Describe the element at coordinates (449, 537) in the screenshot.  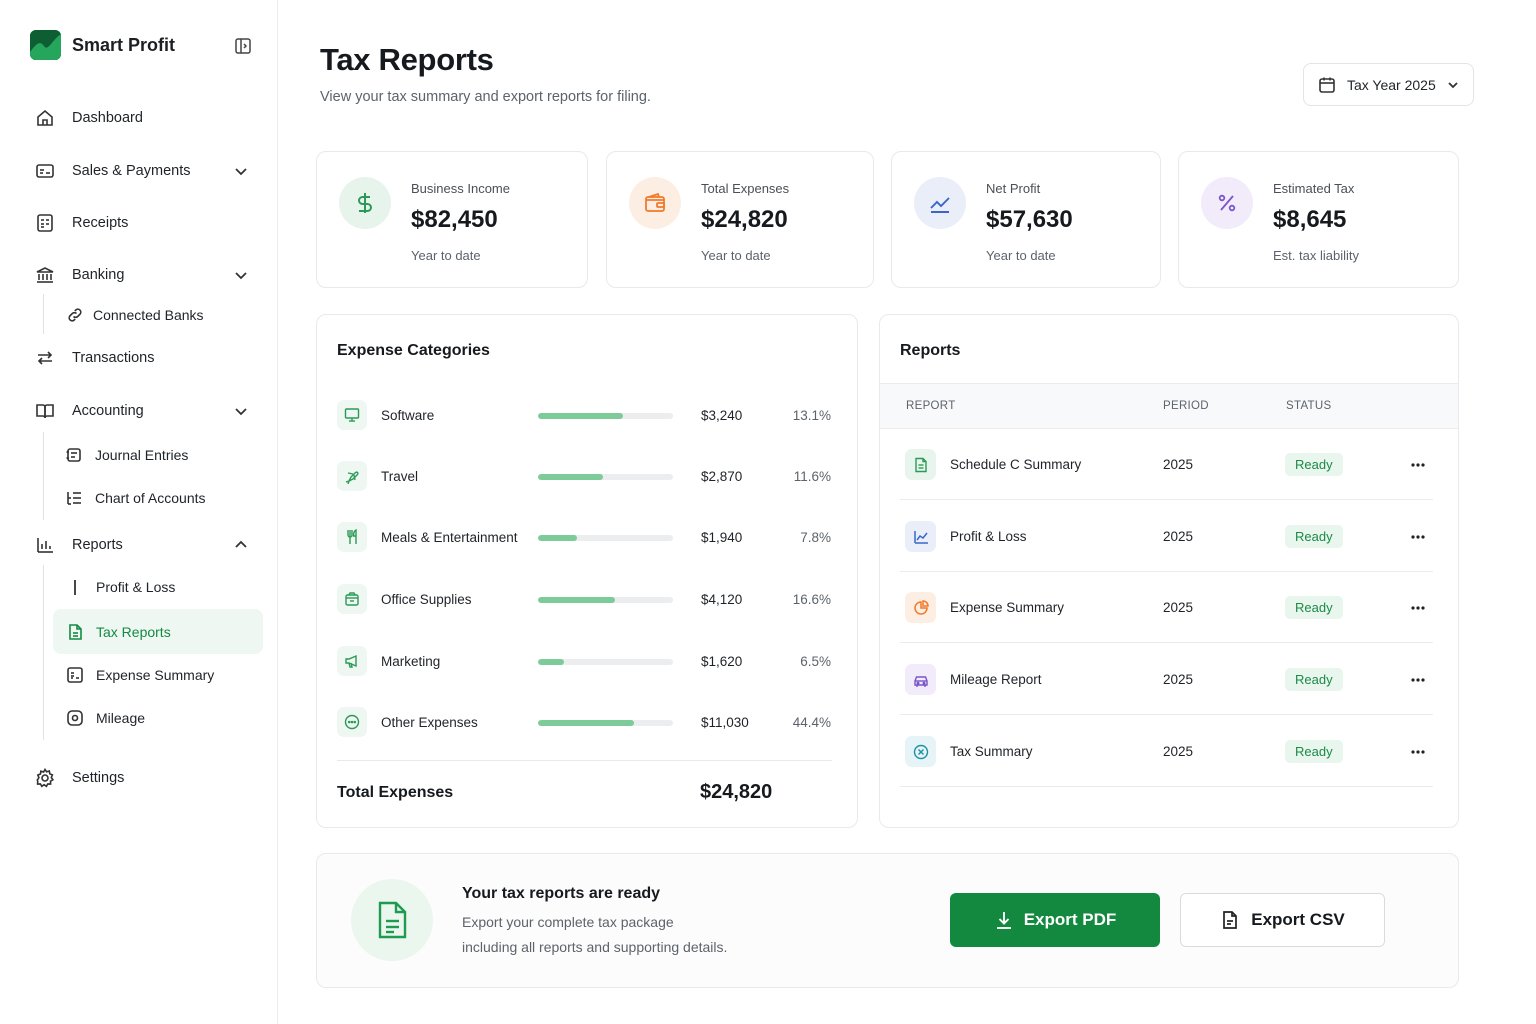
I see `category-name: Meals & Entertainment` at that location.